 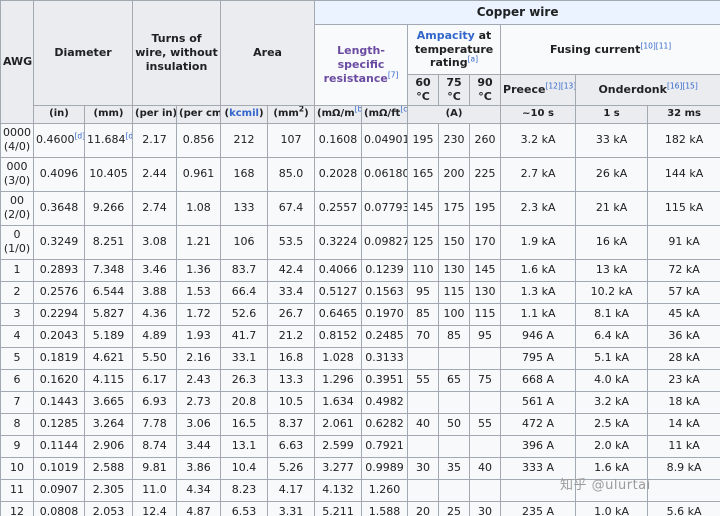 What do you see at coordinates (538, 424) in the screenshot?
I see `data-cell: 472 A` at bounding box center [538, 424].